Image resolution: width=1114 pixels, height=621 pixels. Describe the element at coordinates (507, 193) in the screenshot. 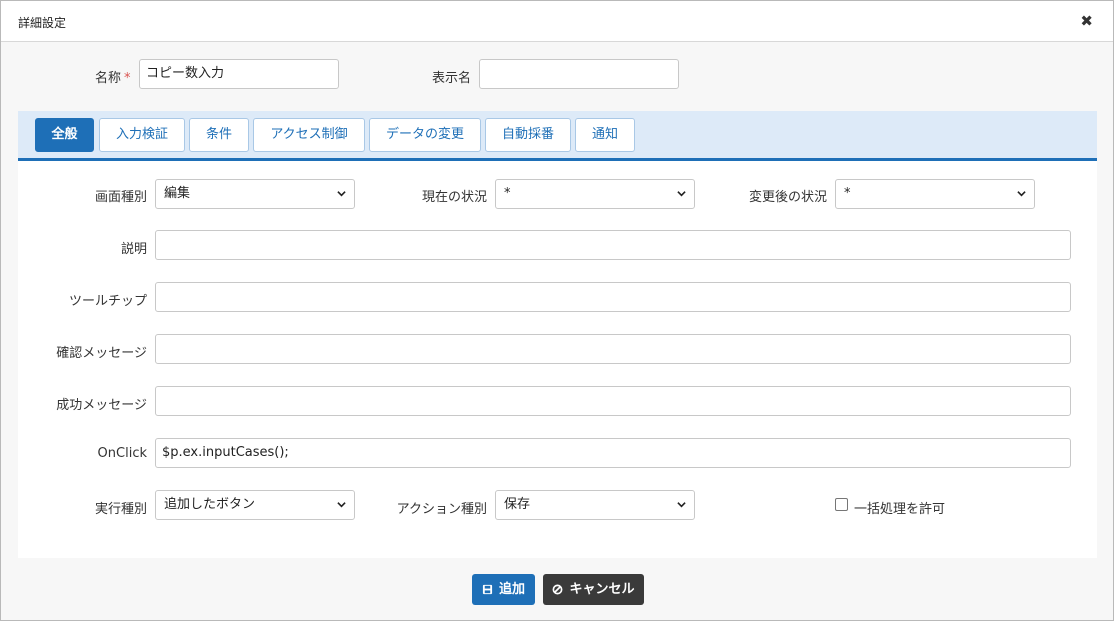

I see `current-status-value: *` at that location.